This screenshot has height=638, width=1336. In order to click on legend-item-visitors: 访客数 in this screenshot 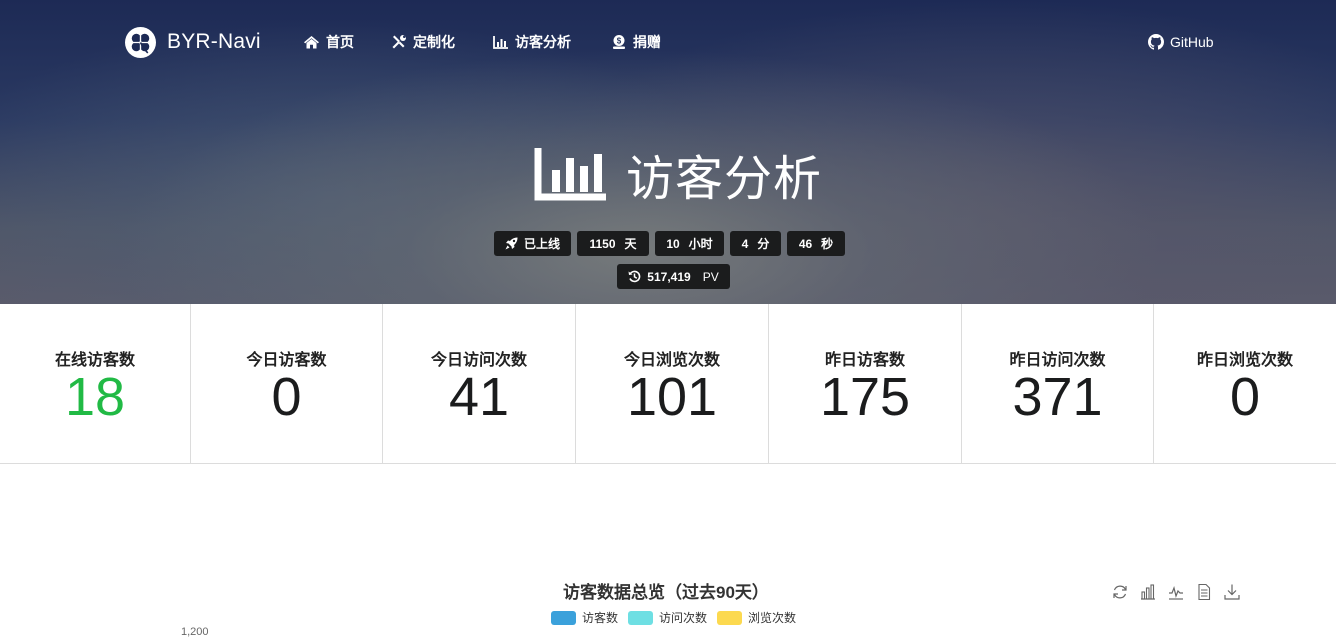, I will do `click(584, 617)`.